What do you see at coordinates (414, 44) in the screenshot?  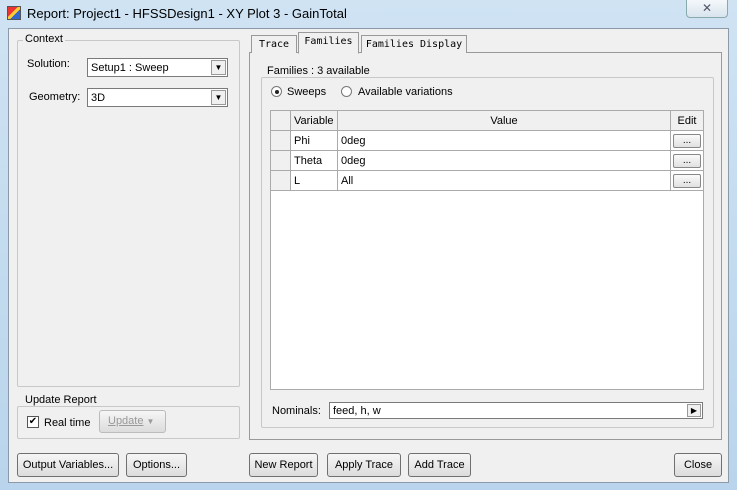 I see `tab-families-display: Families Display` at bounding box center [414, 44].